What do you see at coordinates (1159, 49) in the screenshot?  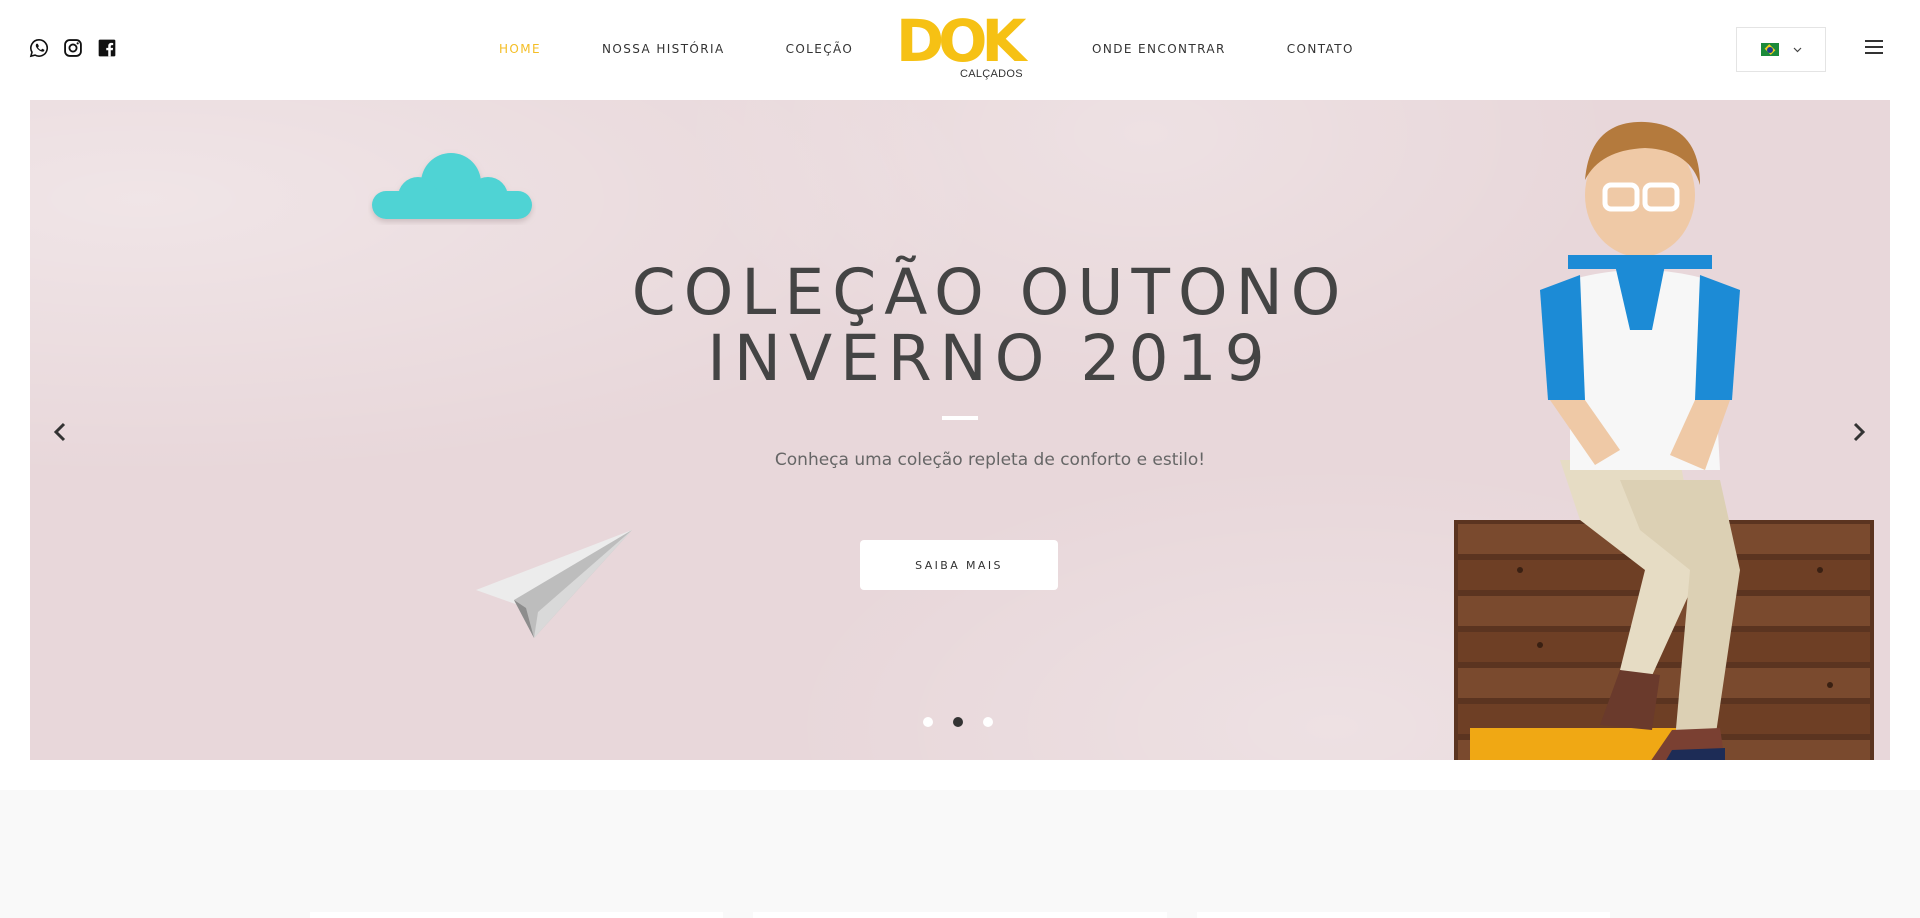 I see `nav-onde-encontrar: ONDE ENCONTRAR` at bounding box center [1159, 49].